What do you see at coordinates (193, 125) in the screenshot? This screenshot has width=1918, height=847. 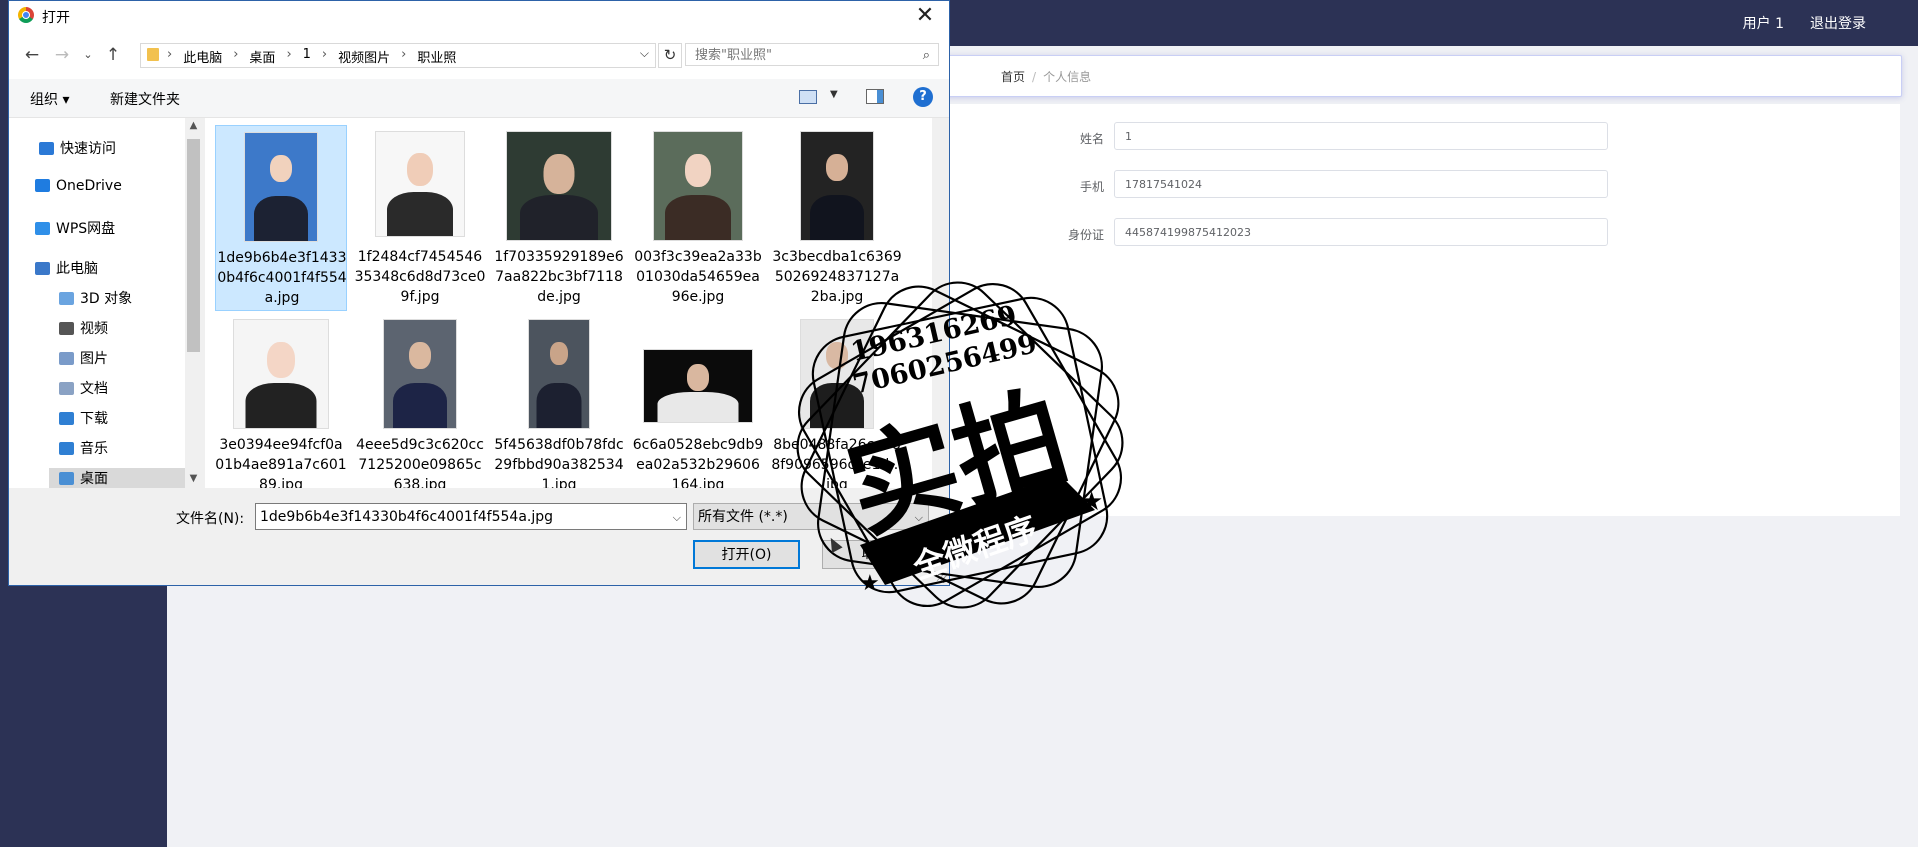 I see `scroll-up-icon: ▲` at bounding box center [193, 125].